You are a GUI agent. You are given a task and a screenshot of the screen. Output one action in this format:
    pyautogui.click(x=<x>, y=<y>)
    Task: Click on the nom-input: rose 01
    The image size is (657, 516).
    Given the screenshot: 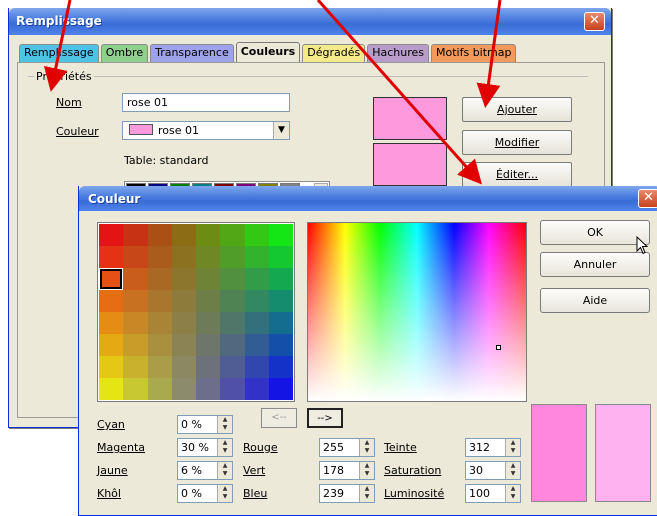 What is the action you would take?
    pyautogui.click(x=206, y=102)
    